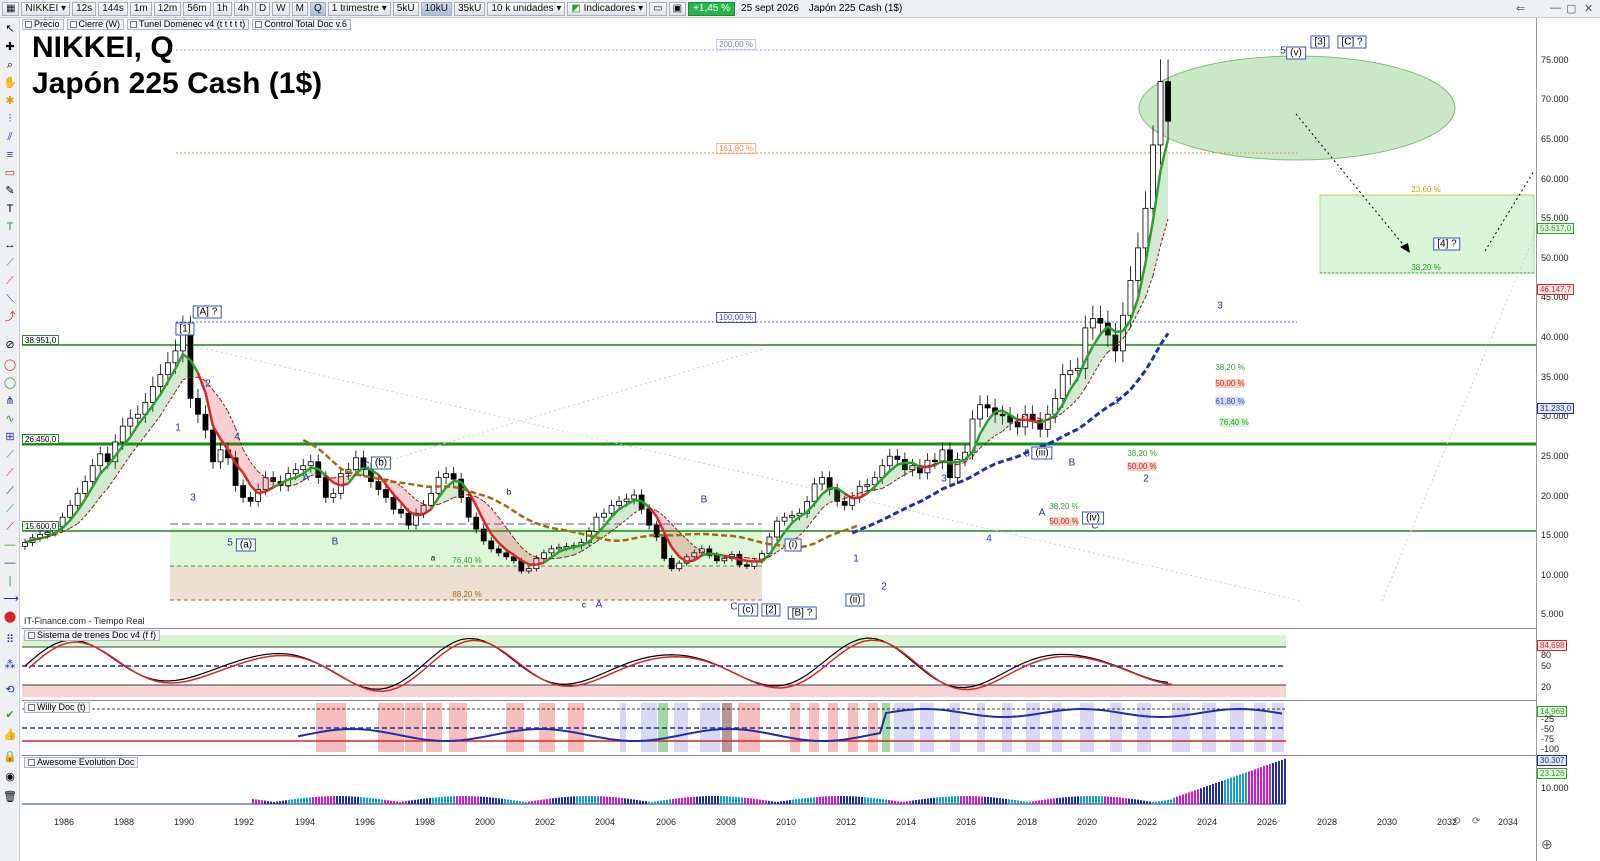 The width and height of the screenshot is (1600, 861). I want to click on legend-tunel: Tunel Domenec v4 (t t t t t), so click(188, 24).